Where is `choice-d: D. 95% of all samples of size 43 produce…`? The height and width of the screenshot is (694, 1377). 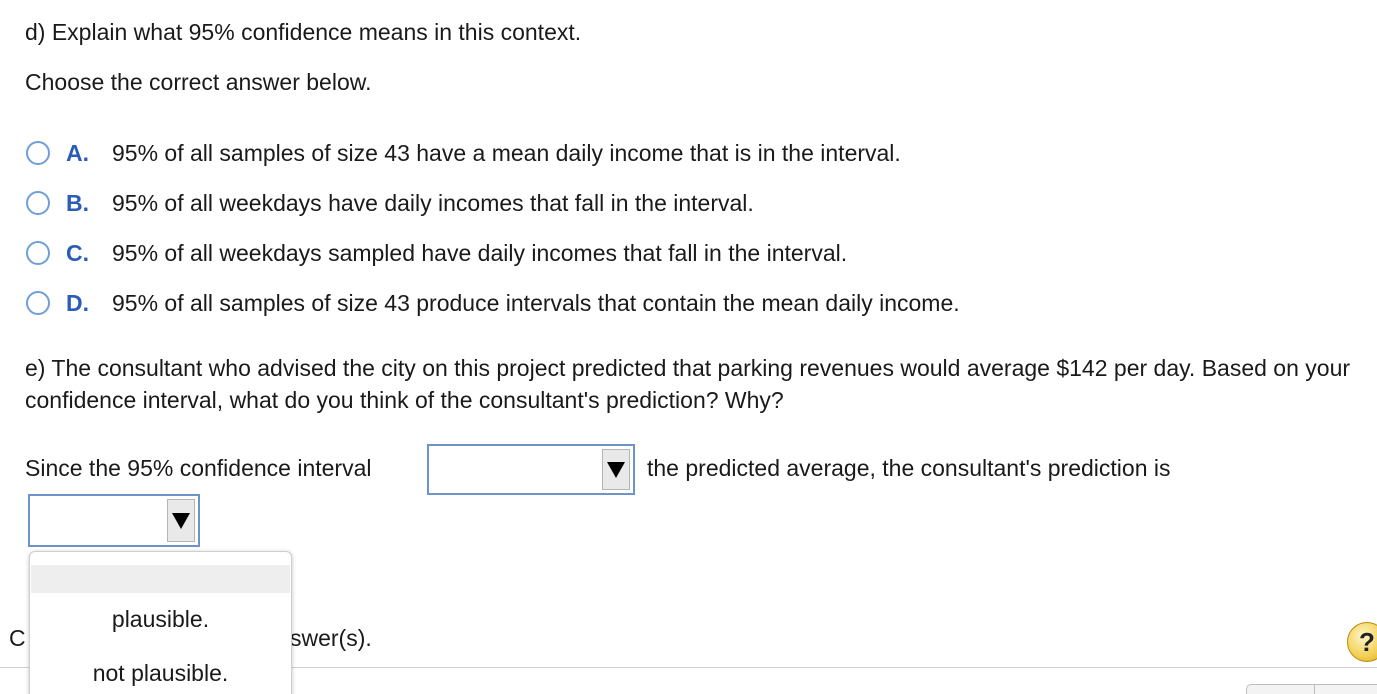 choice-d: D. 95% of all samples of size 43 produce… is located at coordinates (493, 303).